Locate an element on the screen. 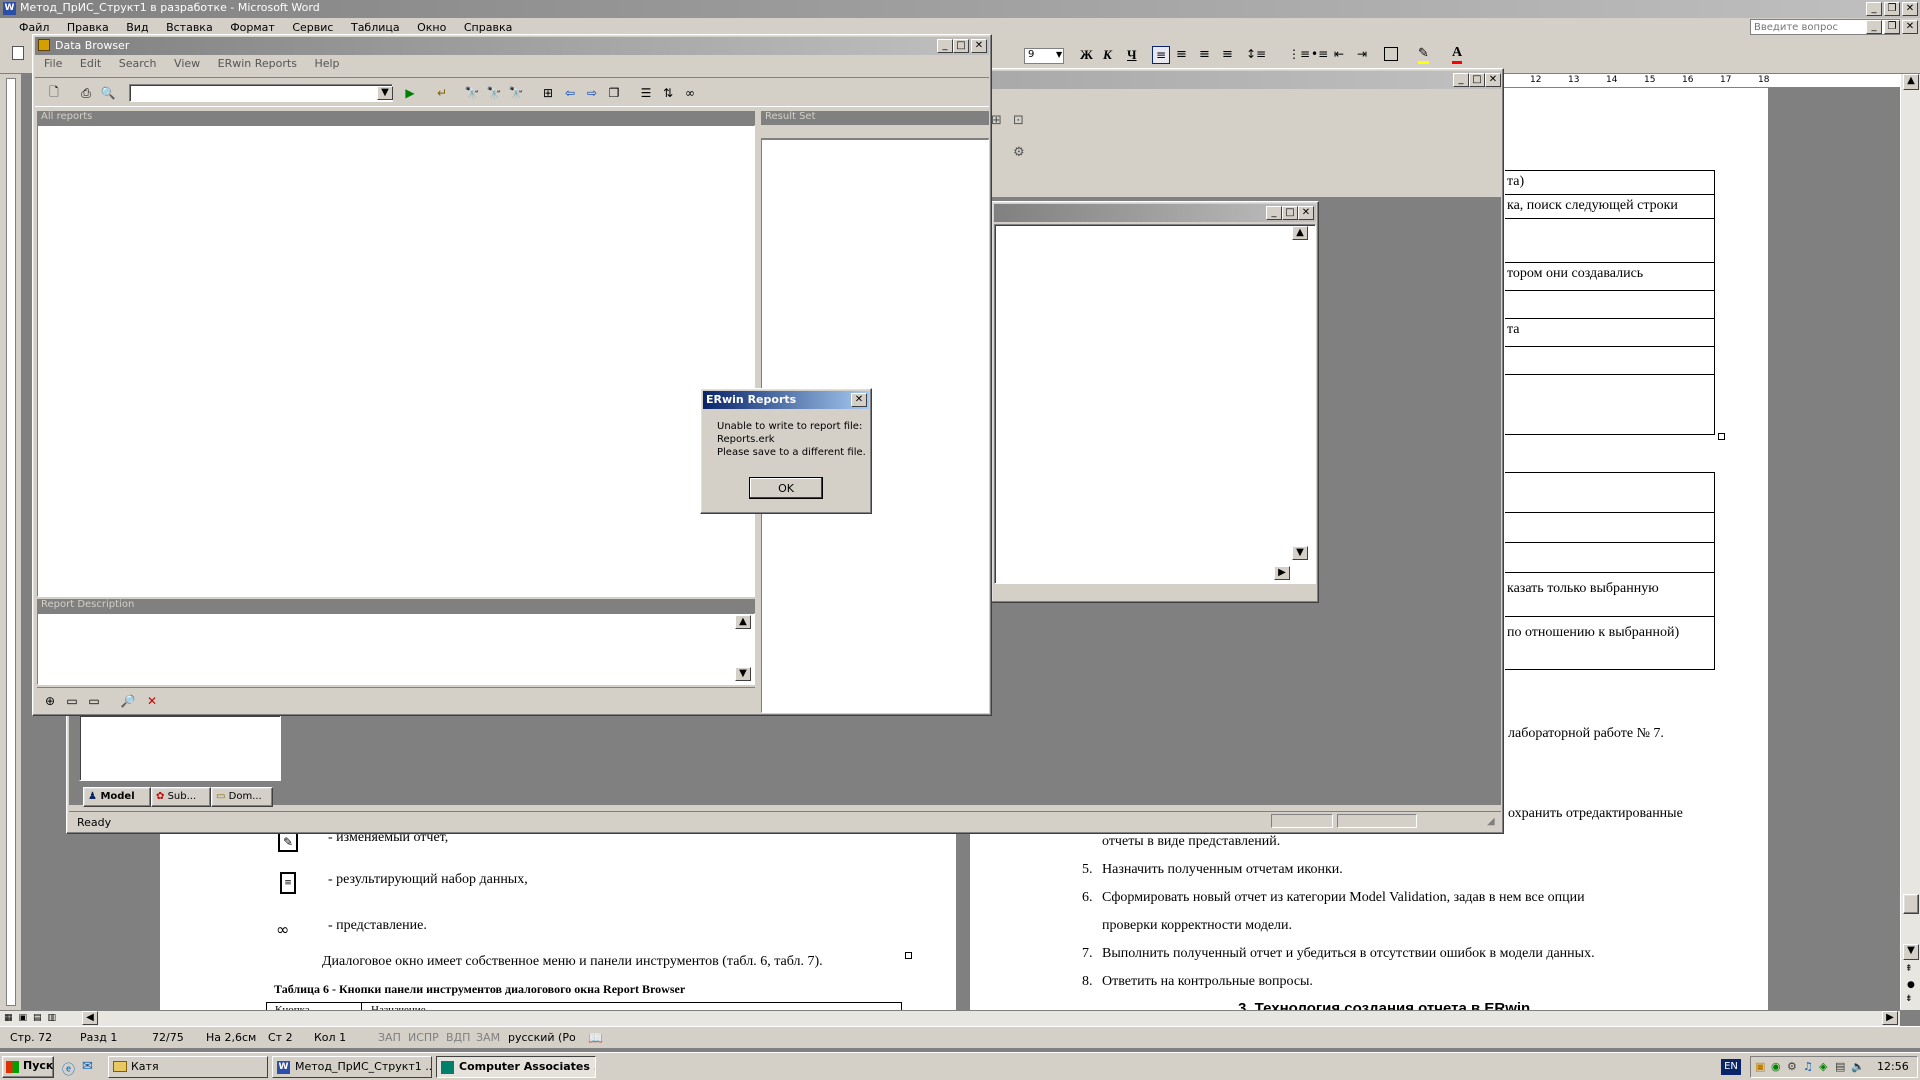  db-menu-view: View is located at coordinates (187, 63).